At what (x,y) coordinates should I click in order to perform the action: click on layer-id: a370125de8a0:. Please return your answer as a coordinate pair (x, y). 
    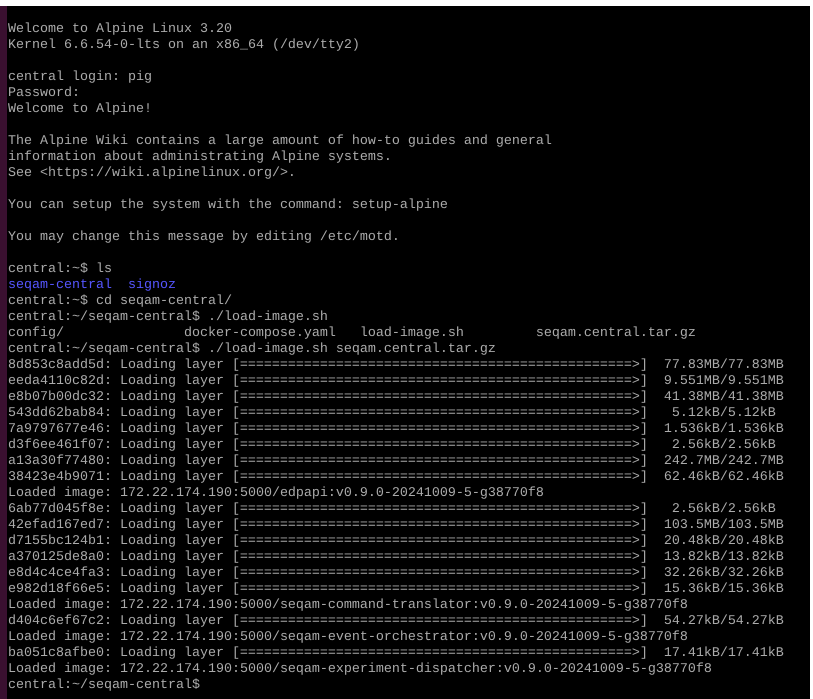
    Looking at the image, I should click on (60, 558).